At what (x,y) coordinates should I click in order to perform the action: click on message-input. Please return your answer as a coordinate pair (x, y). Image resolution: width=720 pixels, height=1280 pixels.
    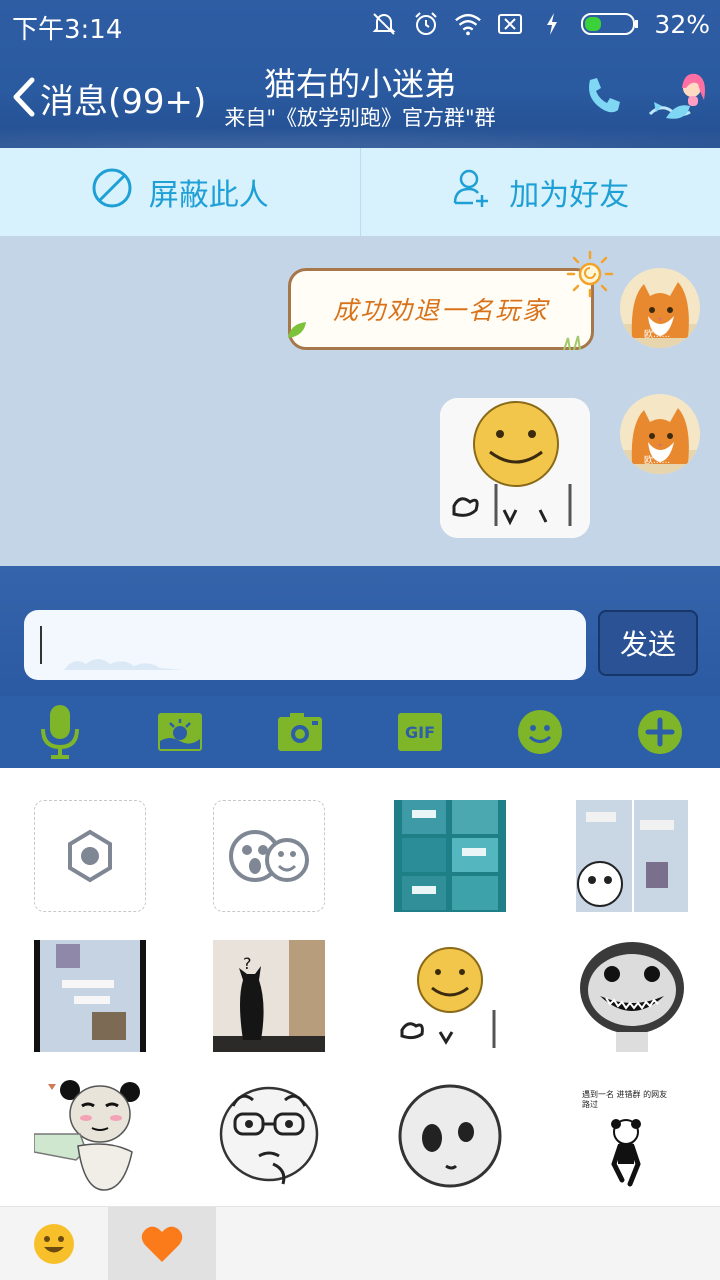
    Looking at the image, I should click on (305, 645).